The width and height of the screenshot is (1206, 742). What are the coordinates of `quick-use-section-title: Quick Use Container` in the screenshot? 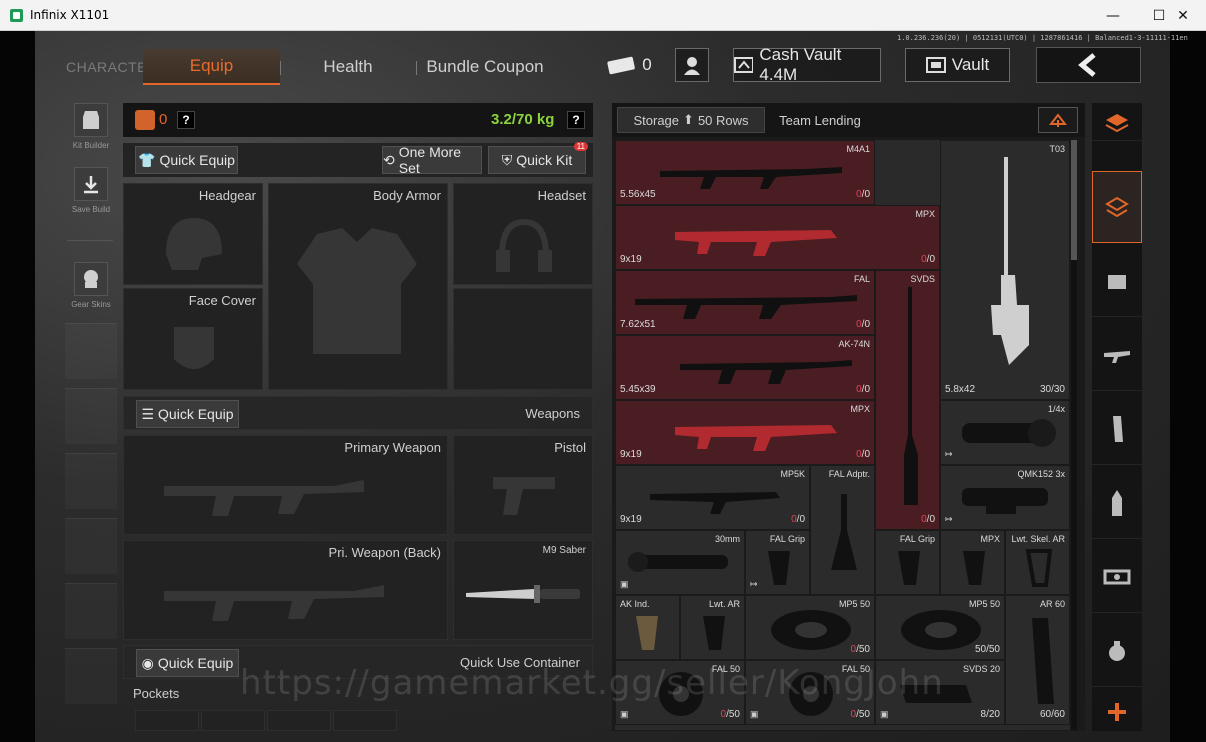 It's located at (520, 662).